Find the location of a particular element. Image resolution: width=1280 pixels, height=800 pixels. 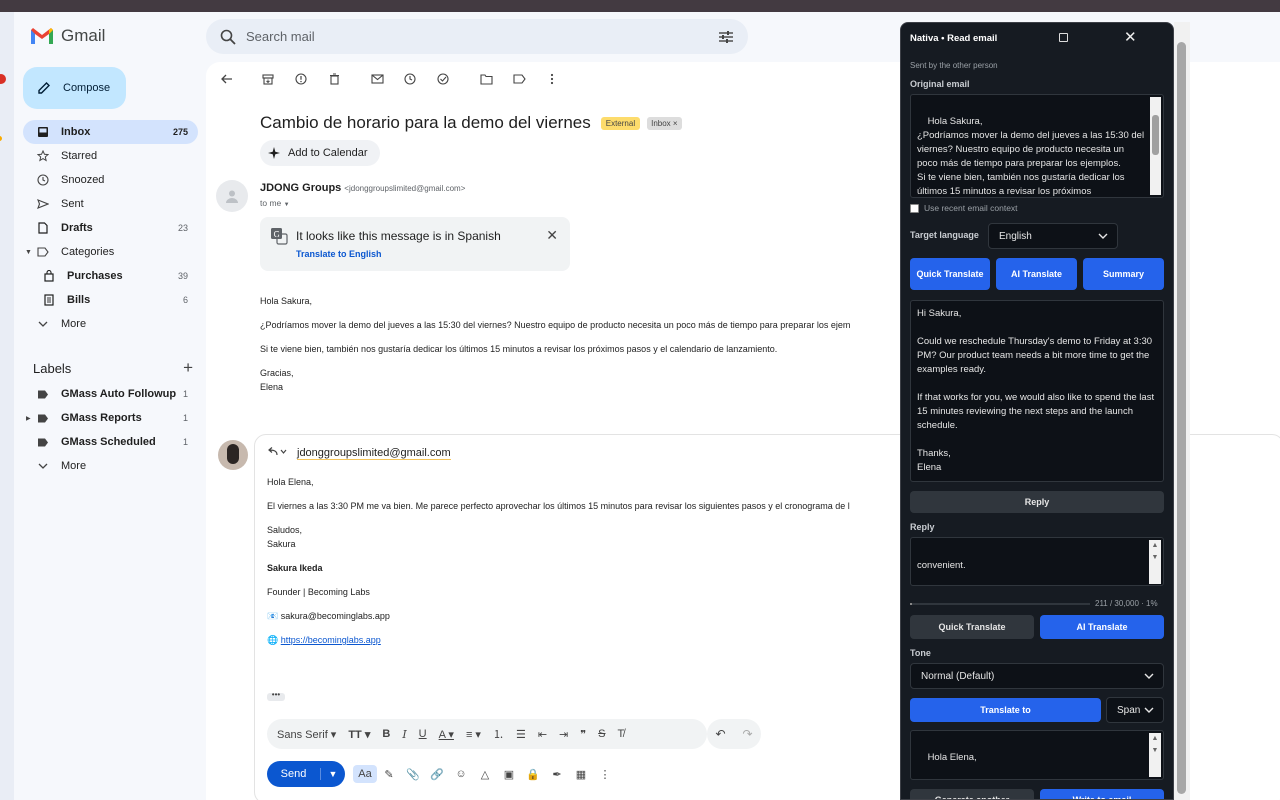

textarea-scrollbar is located at coordinates (1155, 146).